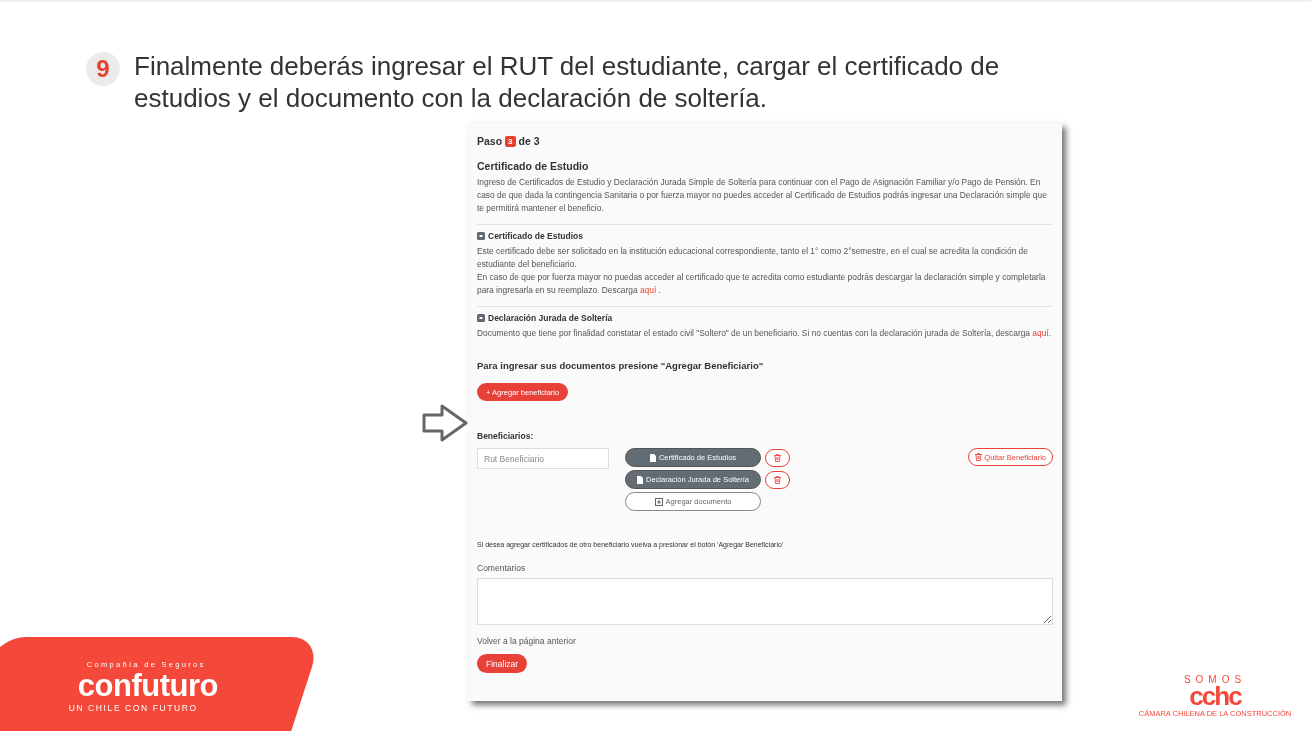 This screenshot has height=731, width=1311. I want to click on section-text: En caso de que por fuerza mayor no puedas acceder al certificado que te acredita como estudiante podrás descargar la declaración simple y completarla para ingresarla en su reemplazo. Descarga aquí ., so click(762, 284).